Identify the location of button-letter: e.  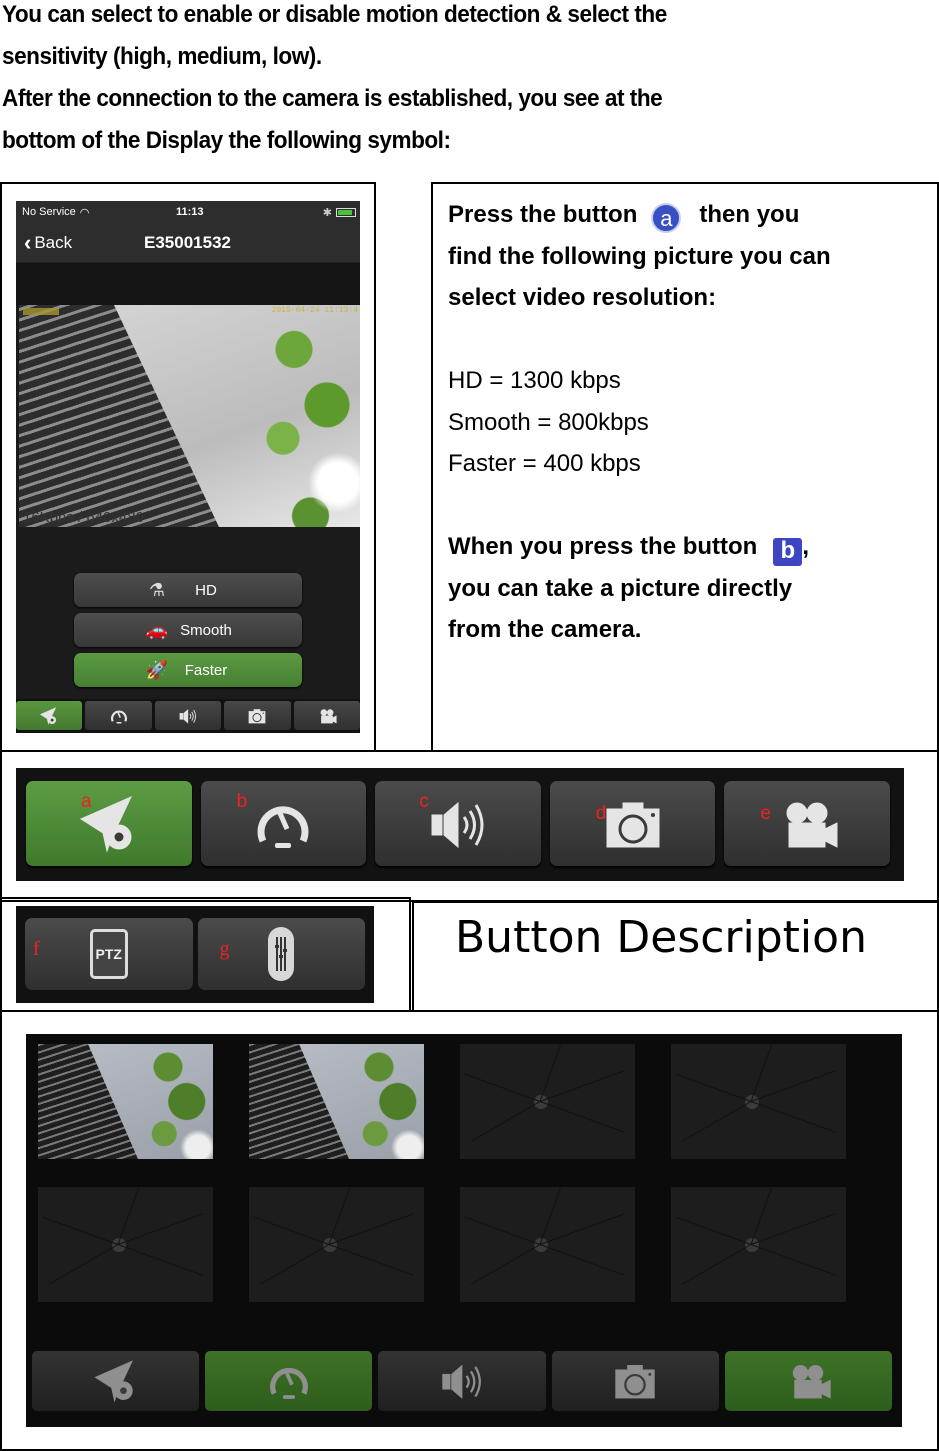
(765, 813).